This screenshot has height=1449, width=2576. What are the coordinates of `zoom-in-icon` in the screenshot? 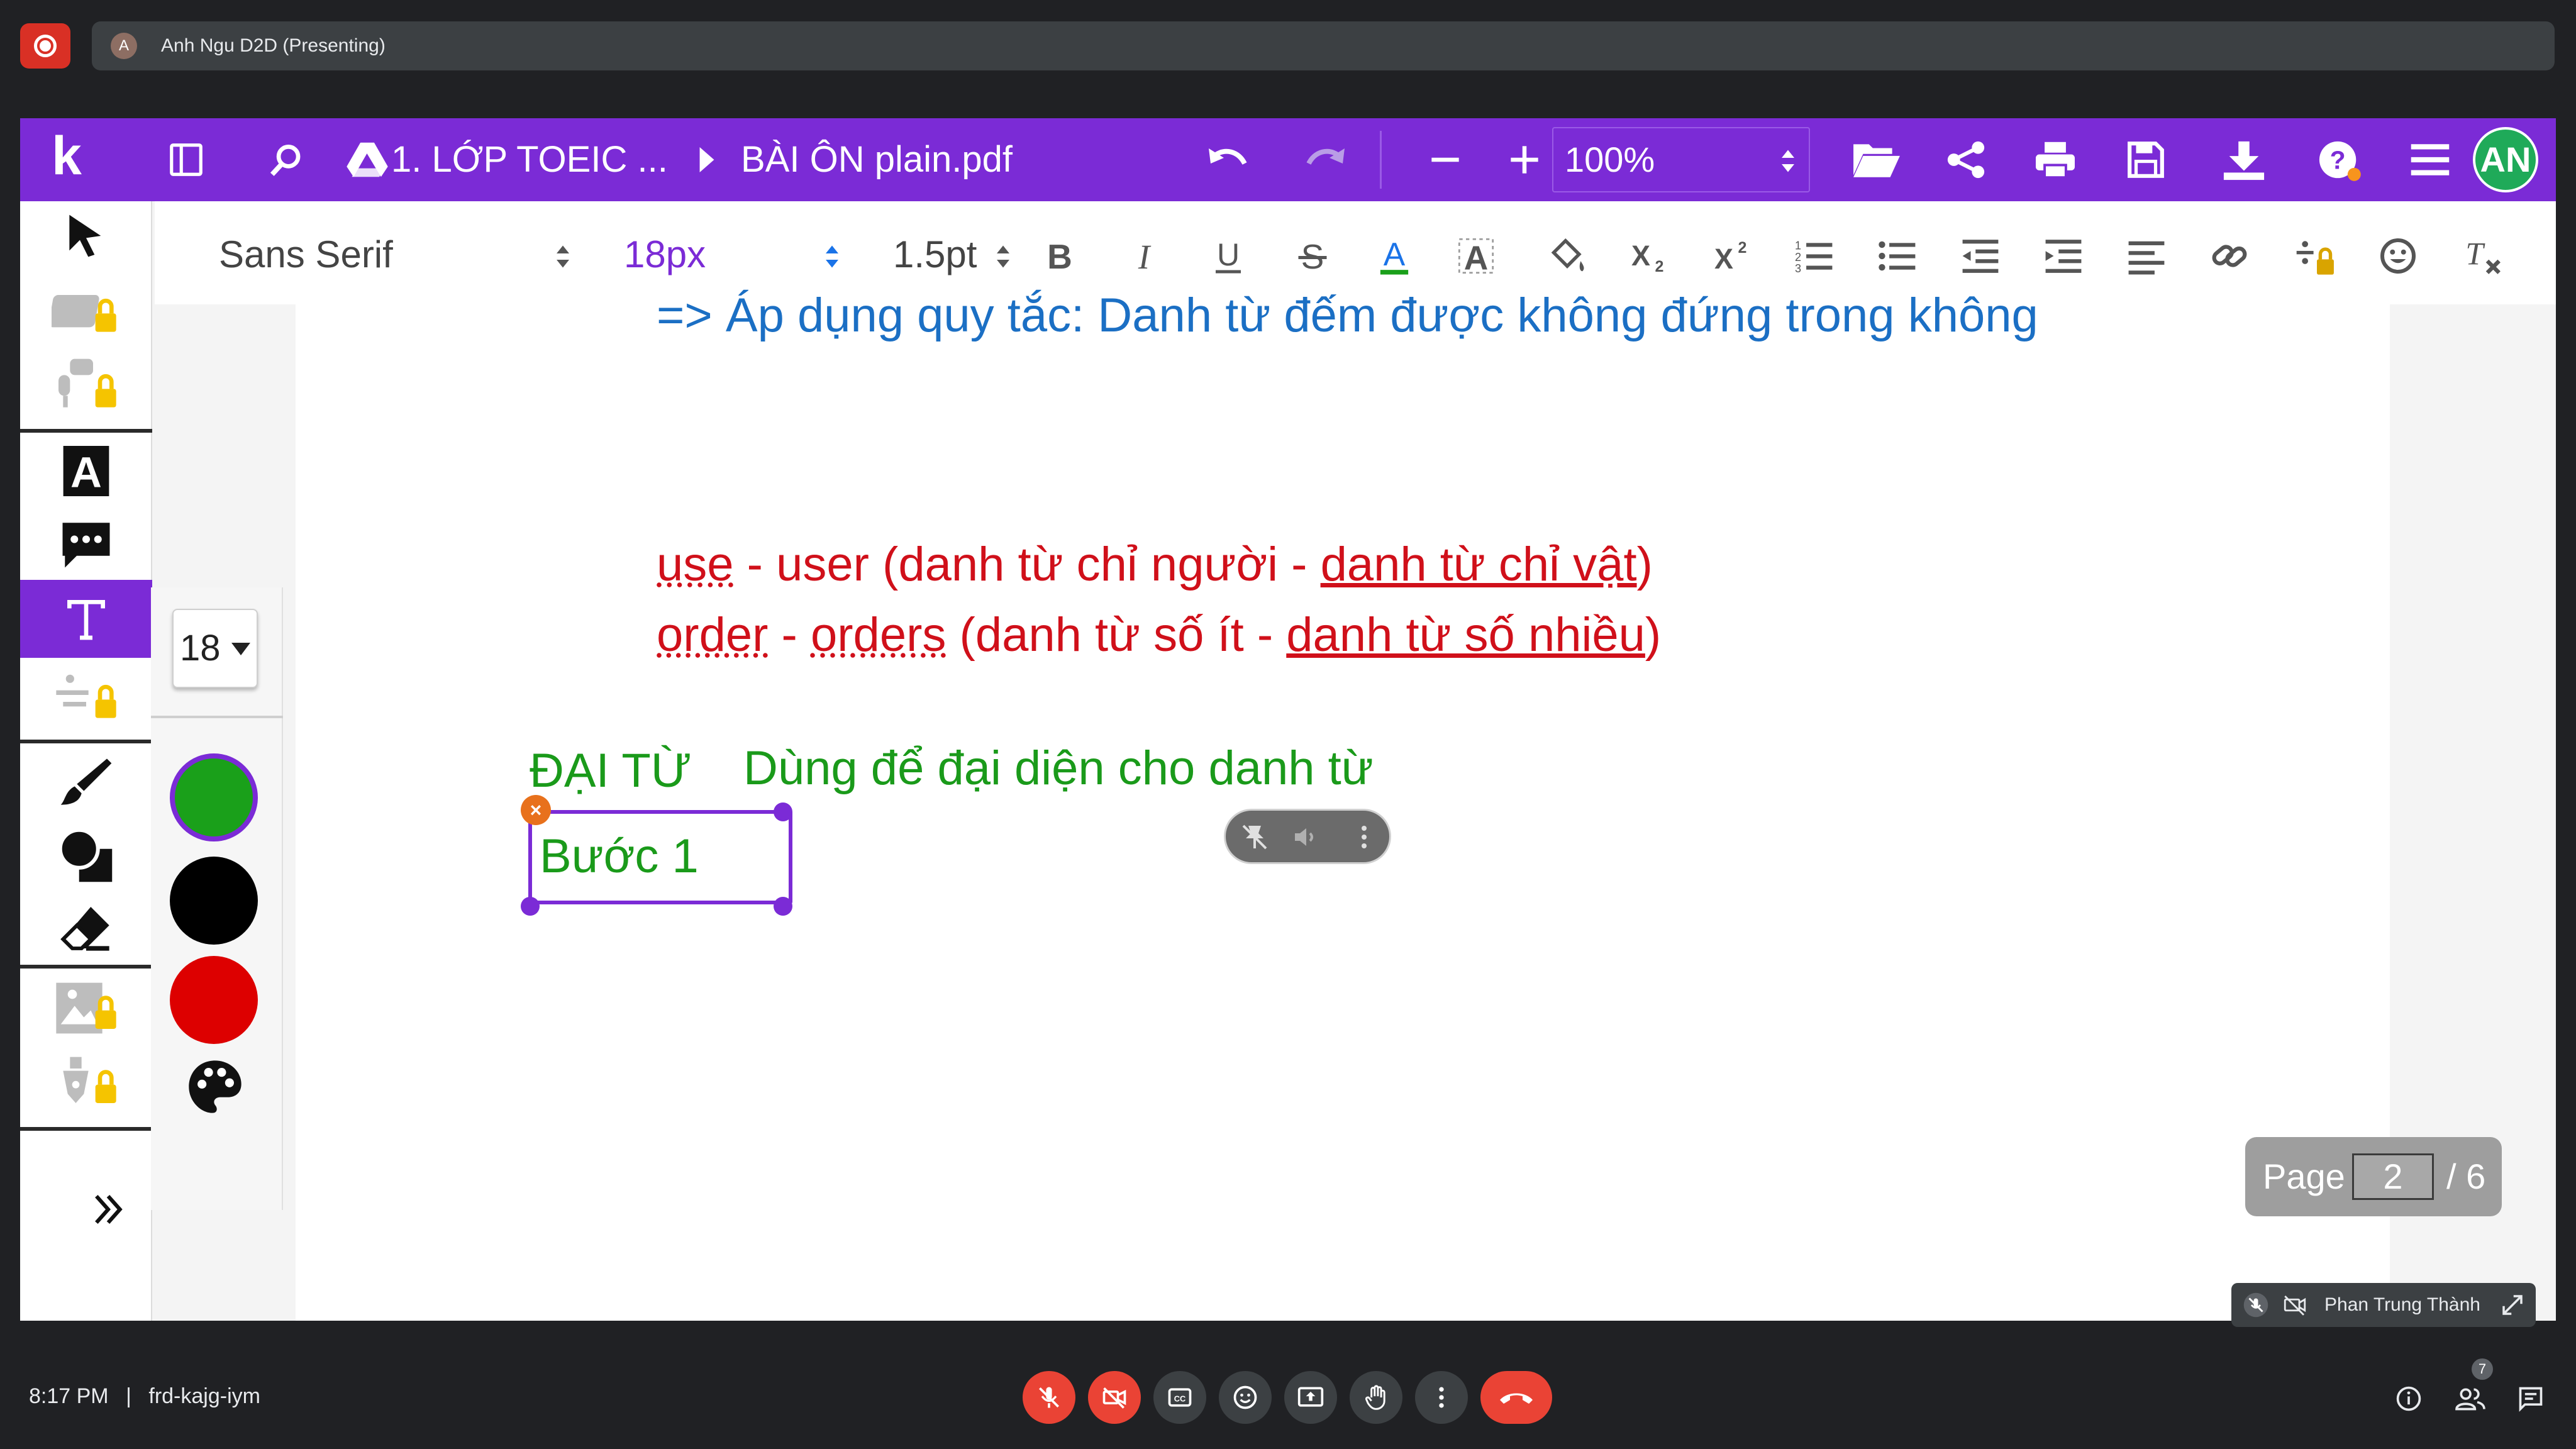 It's located at (1524, 160).